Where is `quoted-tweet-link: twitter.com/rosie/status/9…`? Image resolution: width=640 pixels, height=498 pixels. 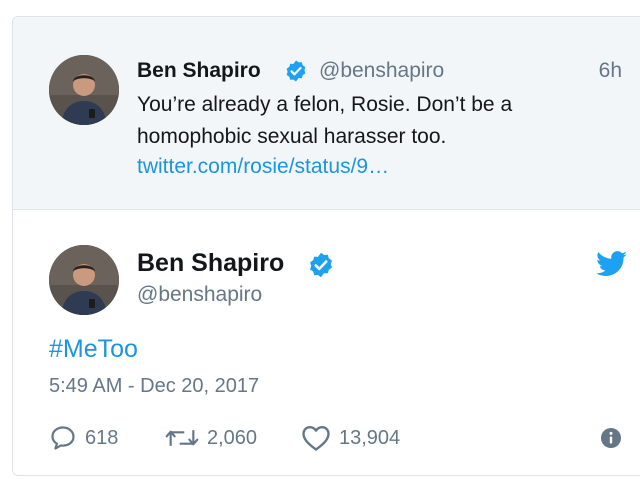 quoted-tweet-link: twitter.com/rosie/status/9… is located at coordinates (263, 167).